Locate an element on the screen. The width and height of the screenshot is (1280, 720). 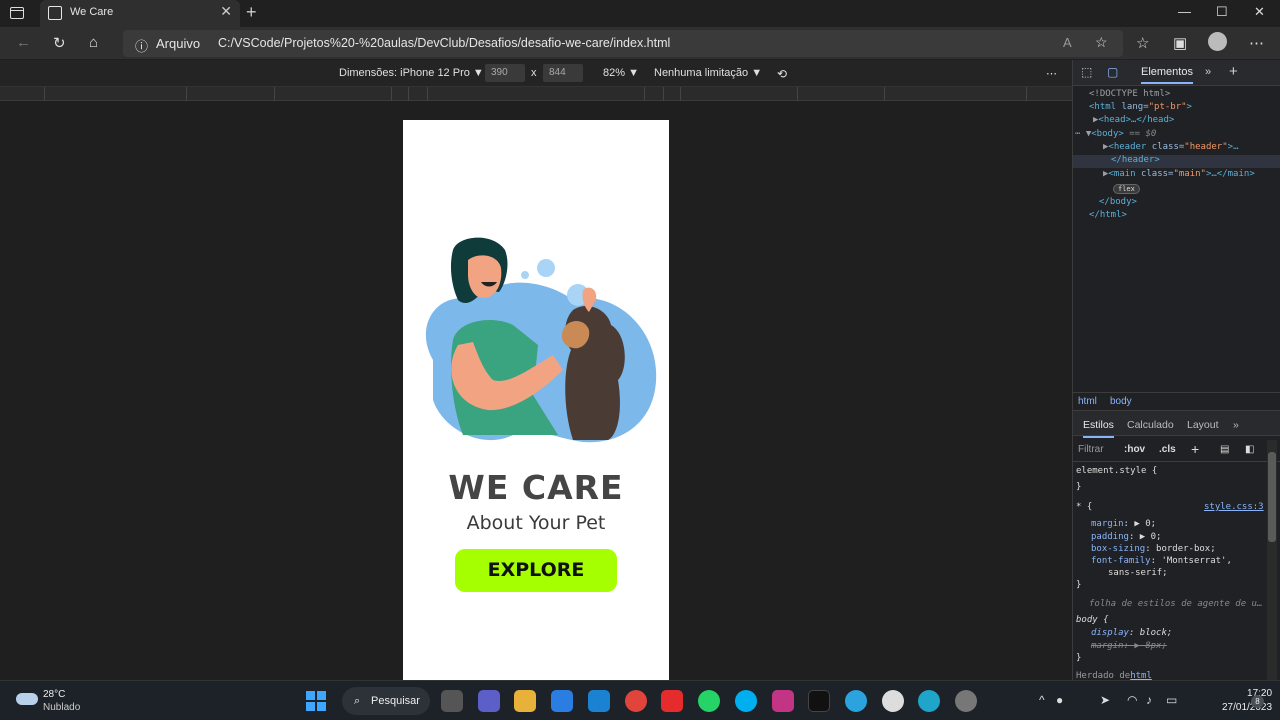
zoom-select: 82% ▼ is located at coordinates (621, 73).